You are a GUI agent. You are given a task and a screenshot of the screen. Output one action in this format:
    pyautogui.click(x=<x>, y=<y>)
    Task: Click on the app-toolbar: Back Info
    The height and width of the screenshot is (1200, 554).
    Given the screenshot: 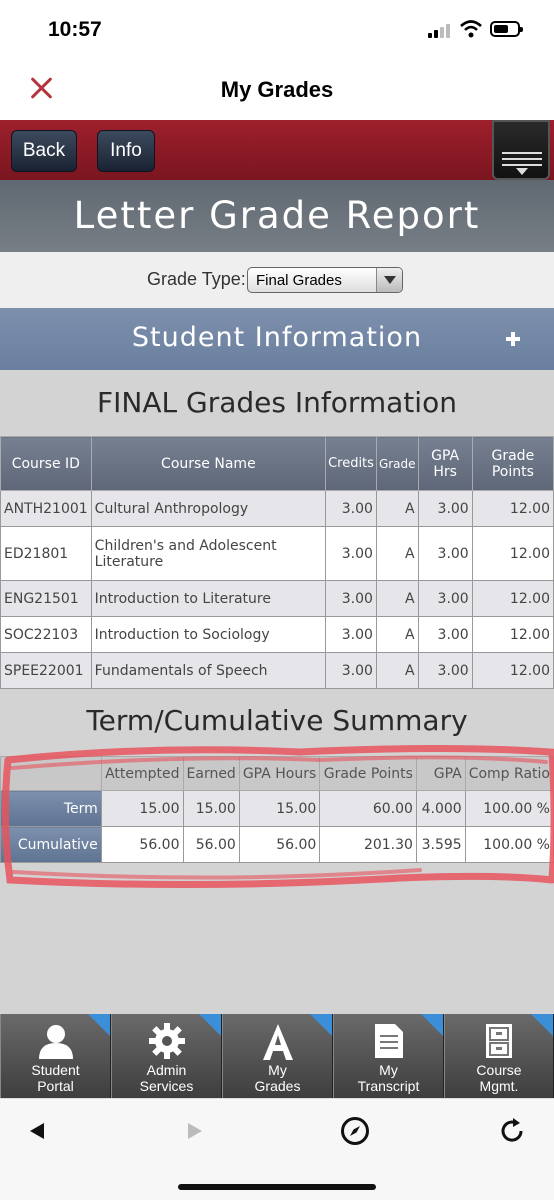 What is the action you would take?
    pyautogui.click(x=277, y=150)
    